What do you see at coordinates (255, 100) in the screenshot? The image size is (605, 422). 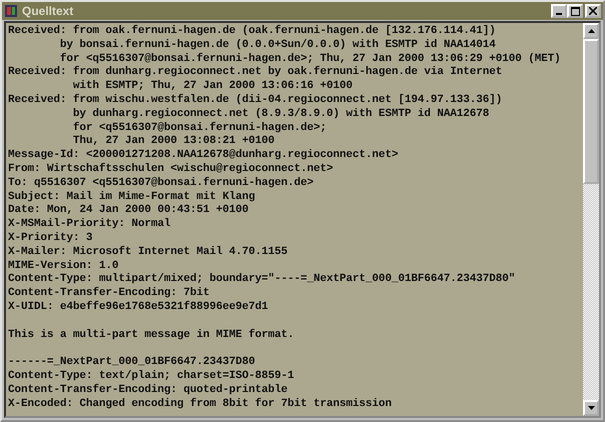 I see `text-line: Received: from wischu.westfalen.de (dii-04.regioconnect.net [194.97.133.36])` at bounding box center [255, 100].